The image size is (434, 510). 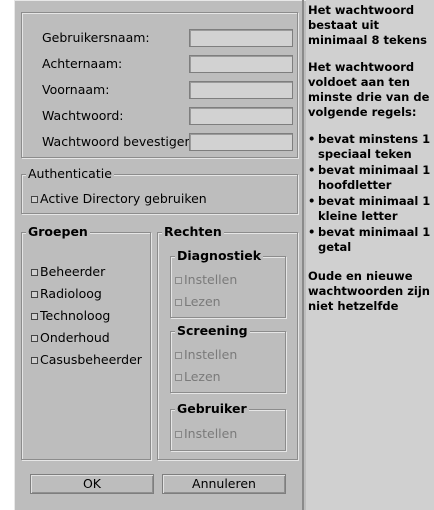 I want to click on screening-instellen-checkbox: Instellen, so click(x=206, y=355).